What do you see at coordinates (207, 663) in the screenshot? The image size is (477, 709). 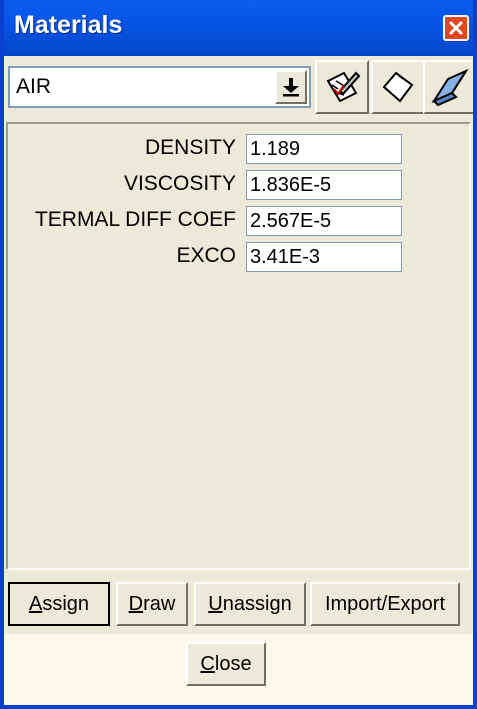 I see `close-mnemonic: C` at bounding box center [207, 663].